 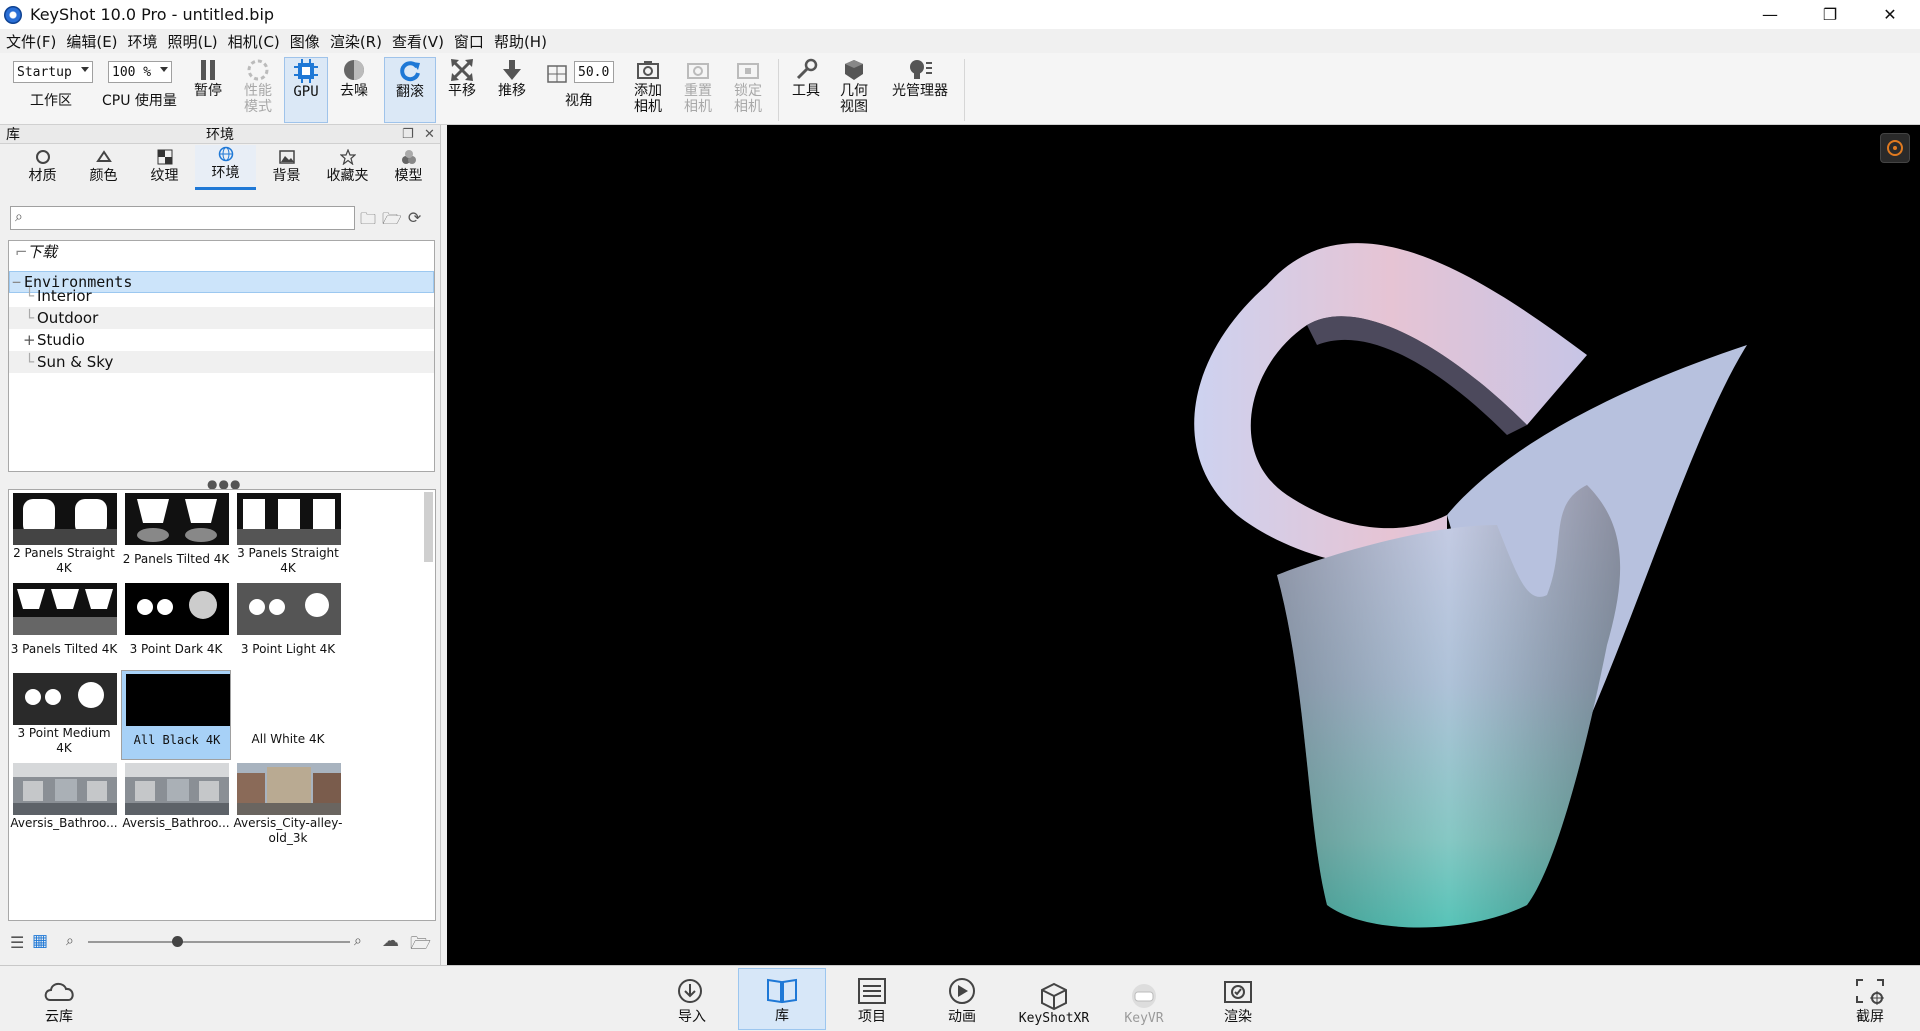 What do you see at coordinates (221, 252) in the screenshot?
I see `tree-item-downloads: ⌐ 下载` at bounding box center [221, 252].